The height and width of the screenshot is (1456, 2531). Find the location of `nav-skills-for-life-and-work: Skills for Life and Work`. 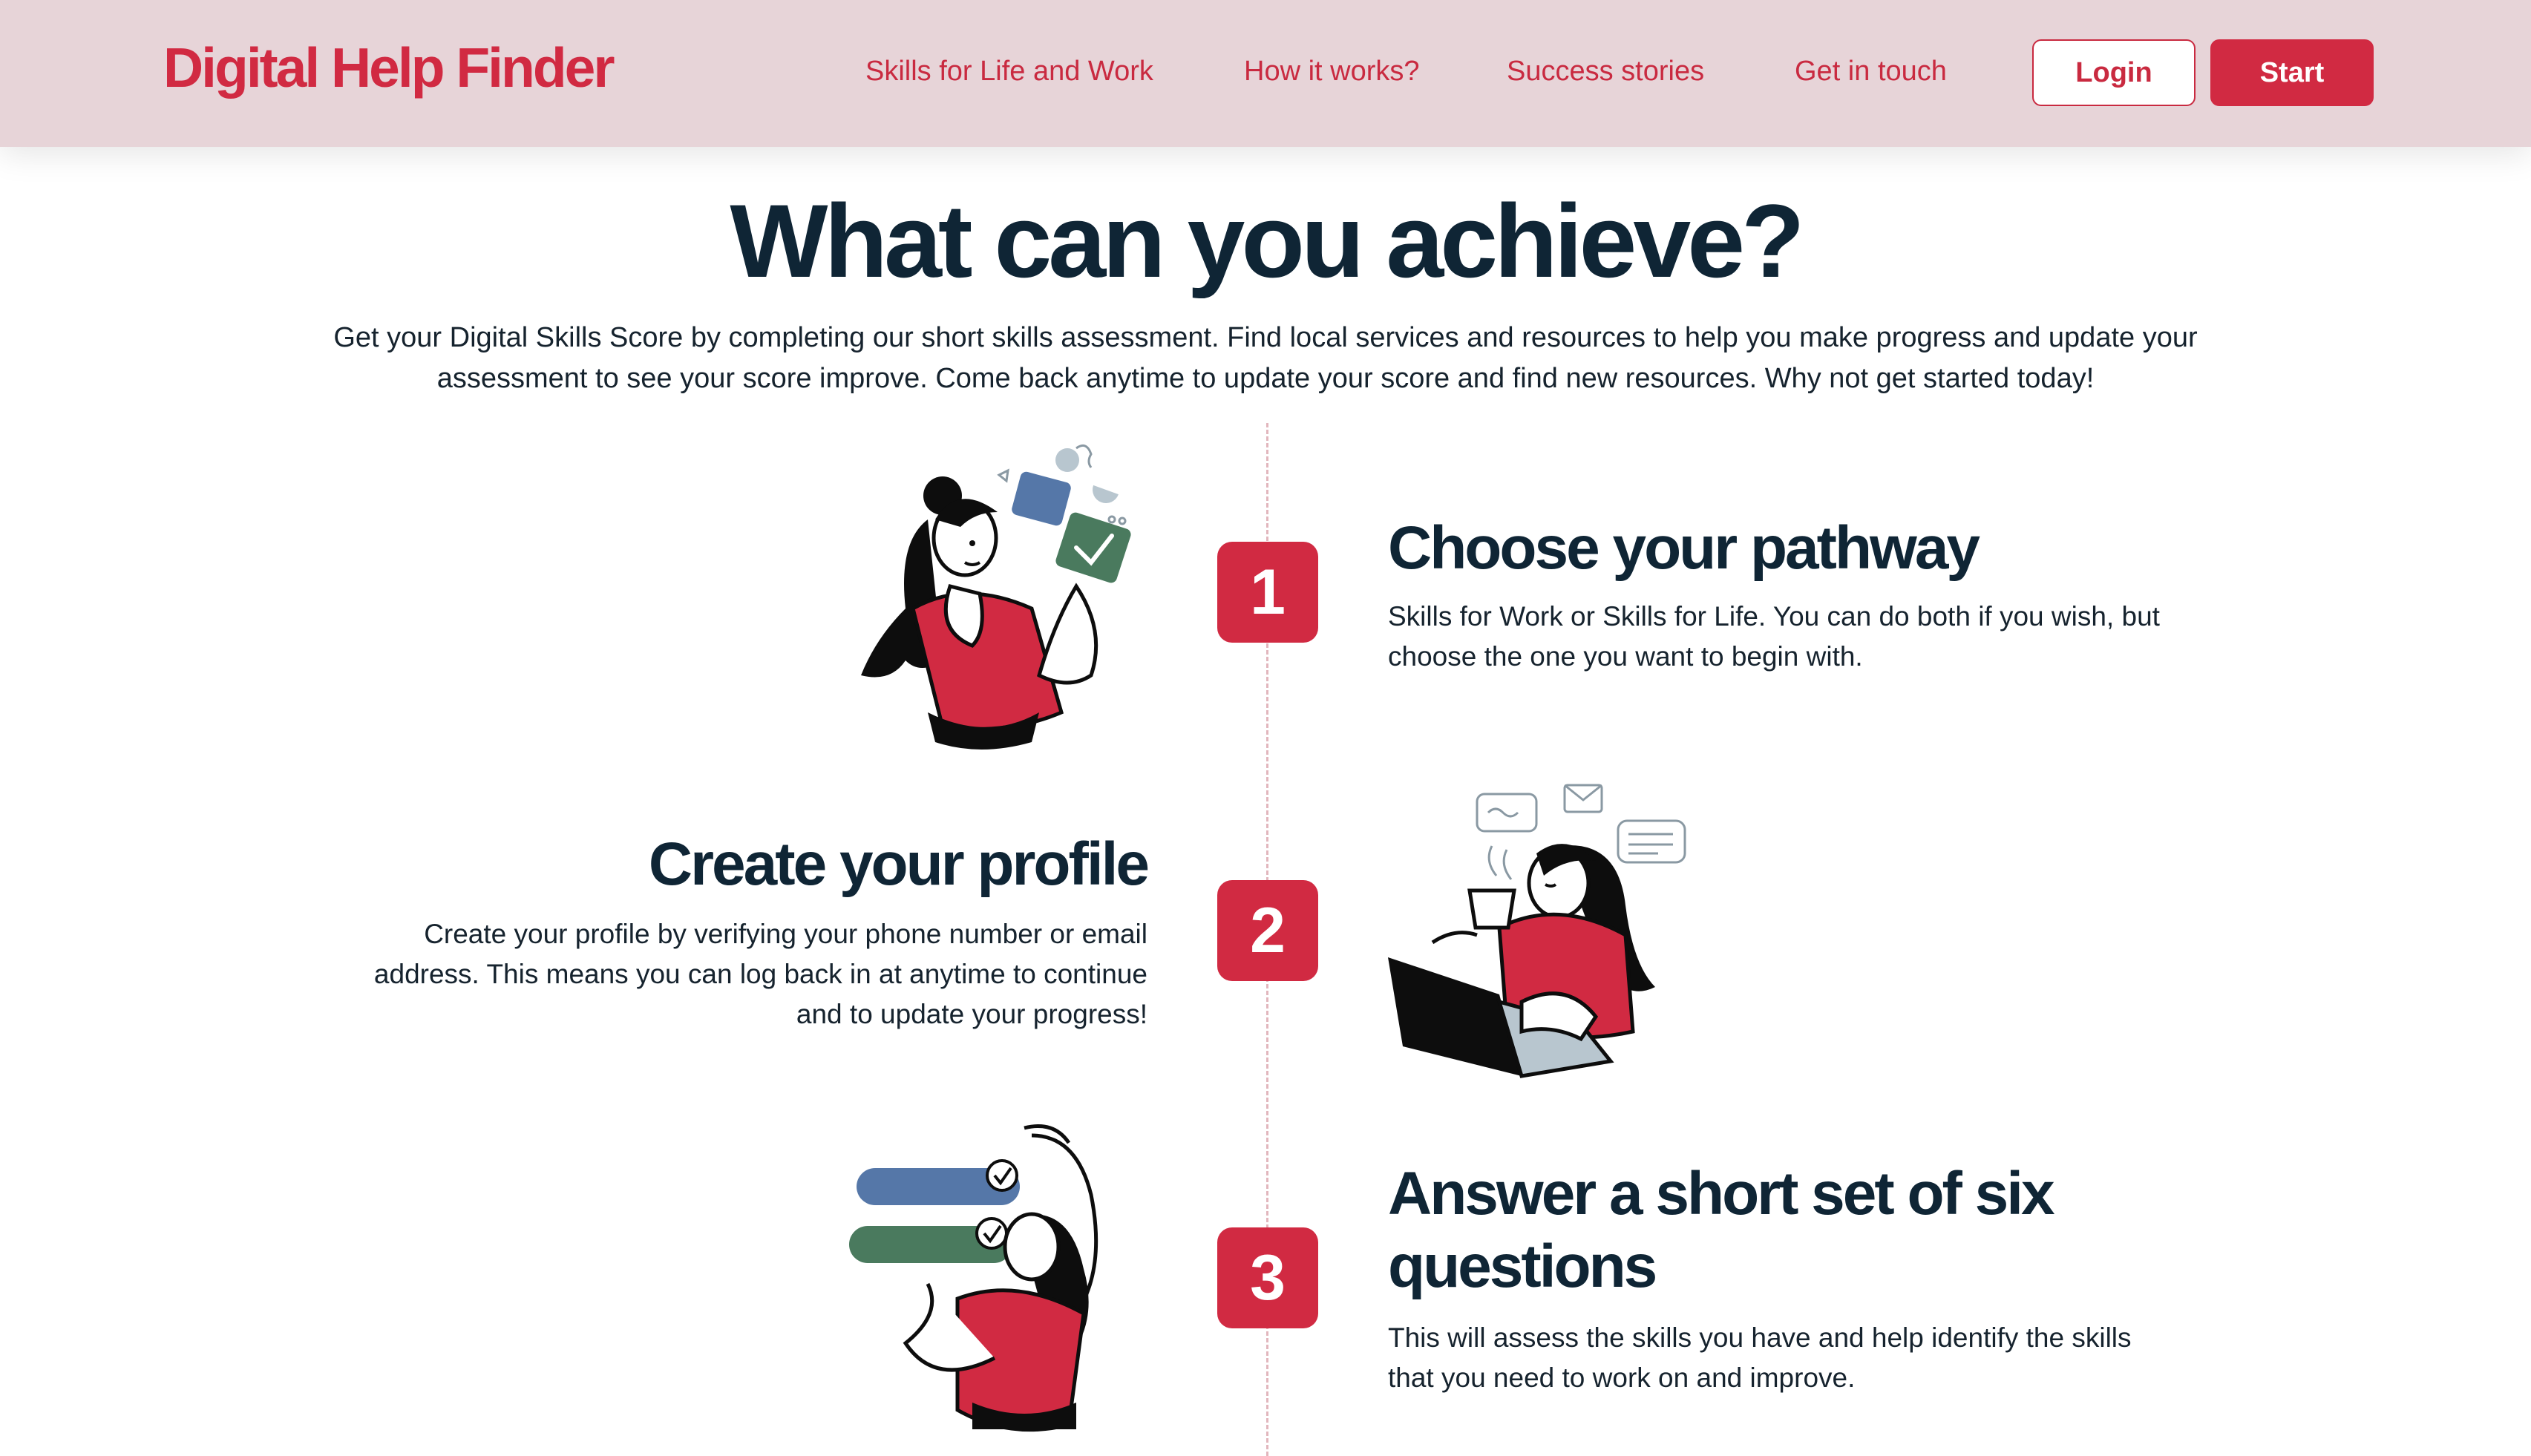

nav-skills-for-life-and-work: Skills for Life and Work is located at coordinates (1009, 72).